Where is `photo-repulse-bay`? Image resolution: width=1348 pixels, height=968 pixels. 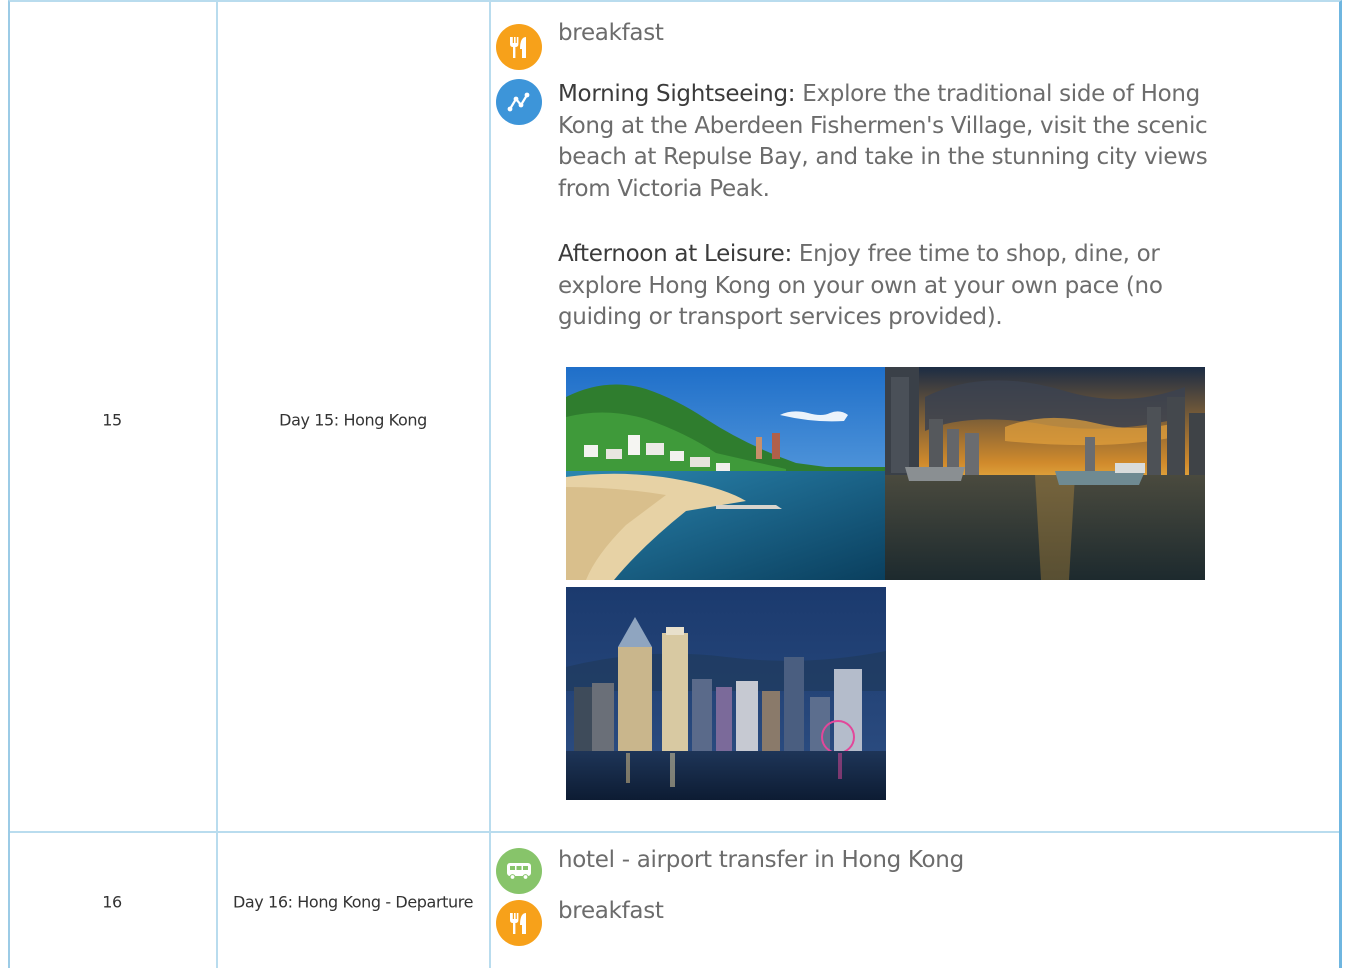
photo-repulse-bay is located at coordinates (725, 473).